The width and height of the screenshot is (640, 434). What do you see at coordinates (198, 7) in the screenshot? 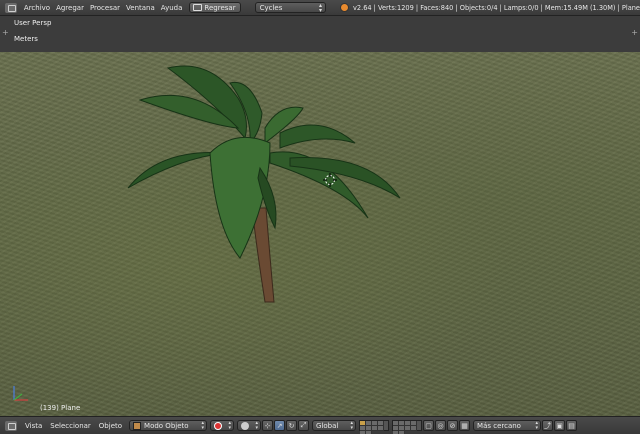
I see `screen-icon` at bounding box center [198, 7].